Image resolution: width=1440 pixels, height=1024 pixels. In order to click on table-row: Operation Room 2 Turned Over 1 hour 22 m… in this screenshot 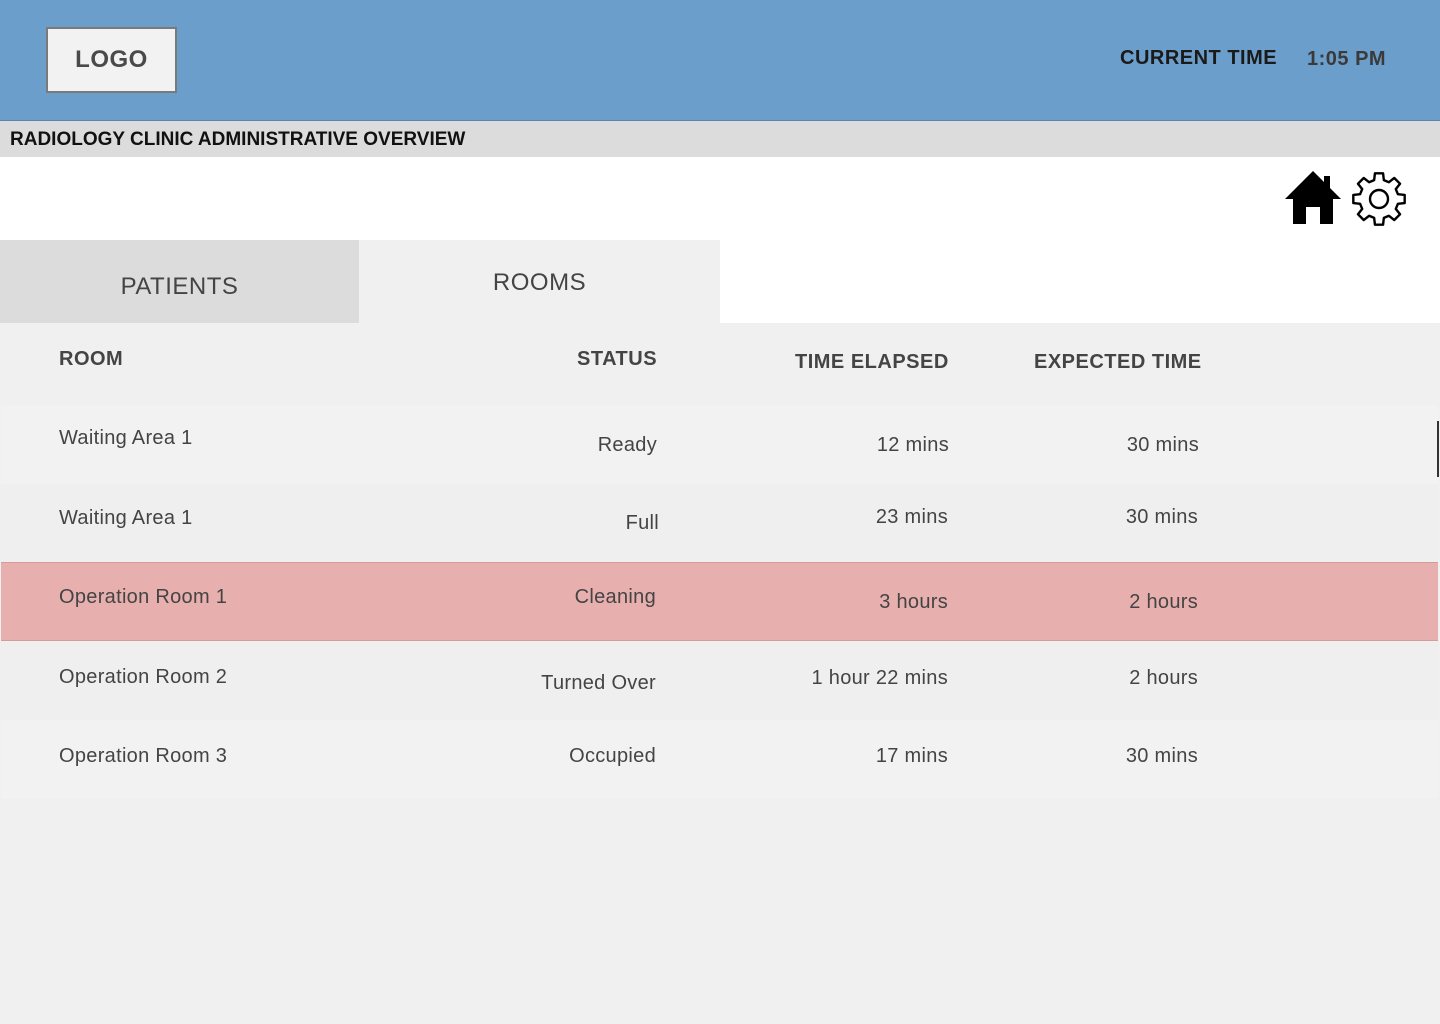, I will do `click(719, 680)`.